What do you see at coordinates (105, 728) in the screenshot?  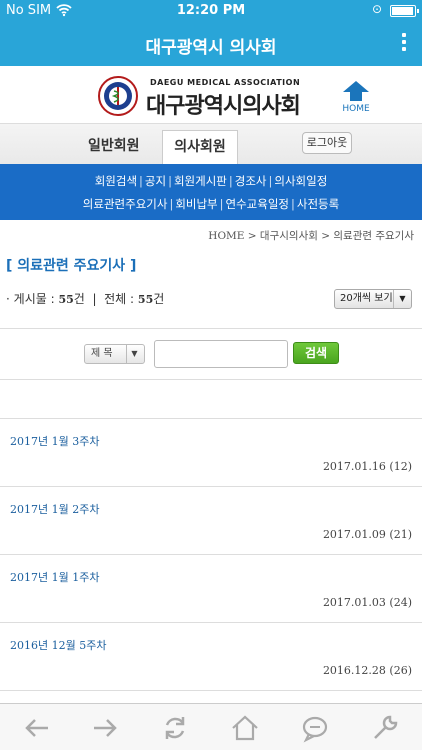 I see `forward-arrow-icon` at bounding box center [105, 728].